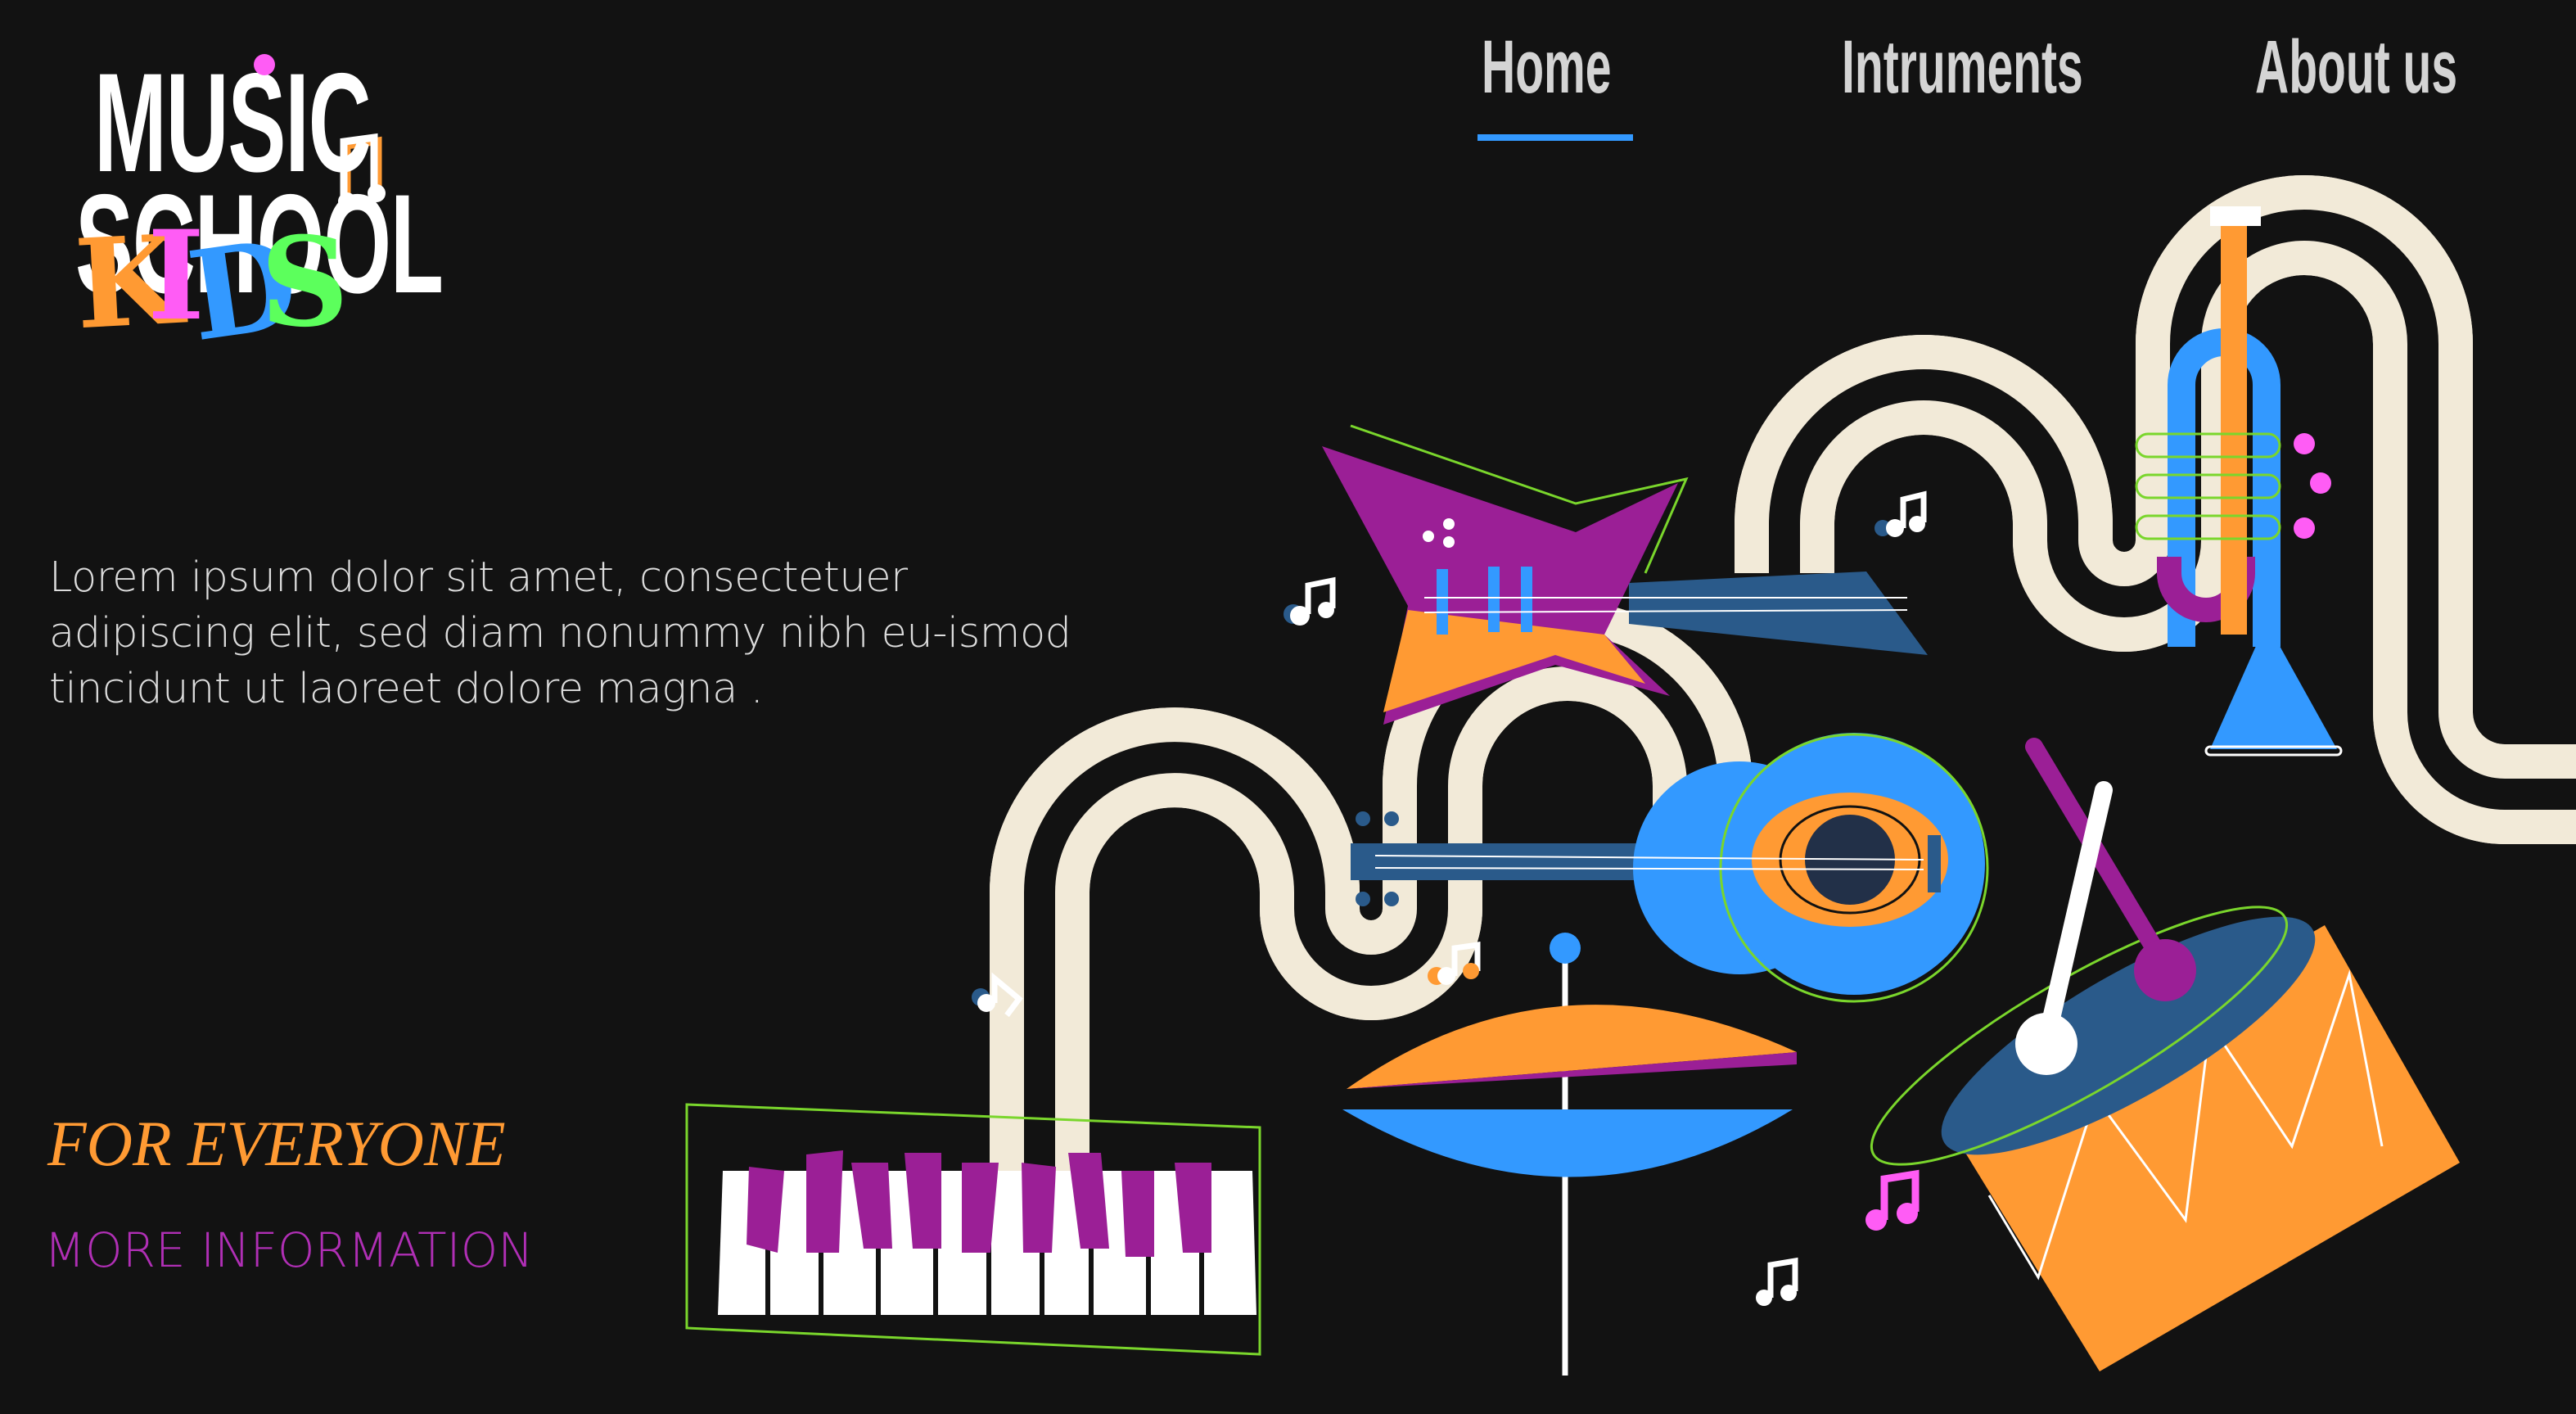  What do you see at coordinates (222, 184) in the screenshot?
I see `logo: MUSIC SCHOOL K I D S` at bounding box center [222, 184].